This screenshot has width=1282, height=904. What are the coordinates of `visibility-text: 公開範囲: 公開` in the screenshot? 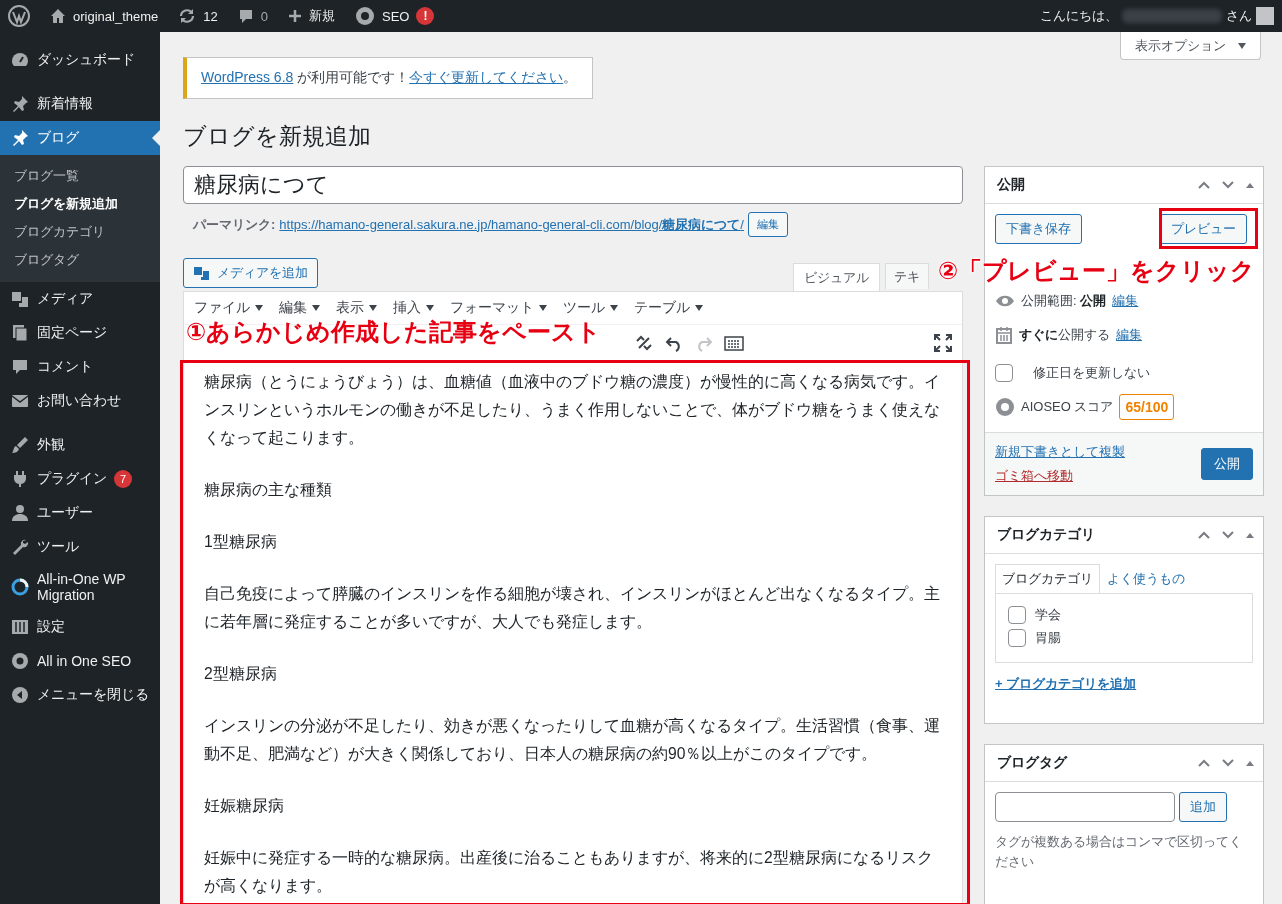 It's located at (1064, 301).